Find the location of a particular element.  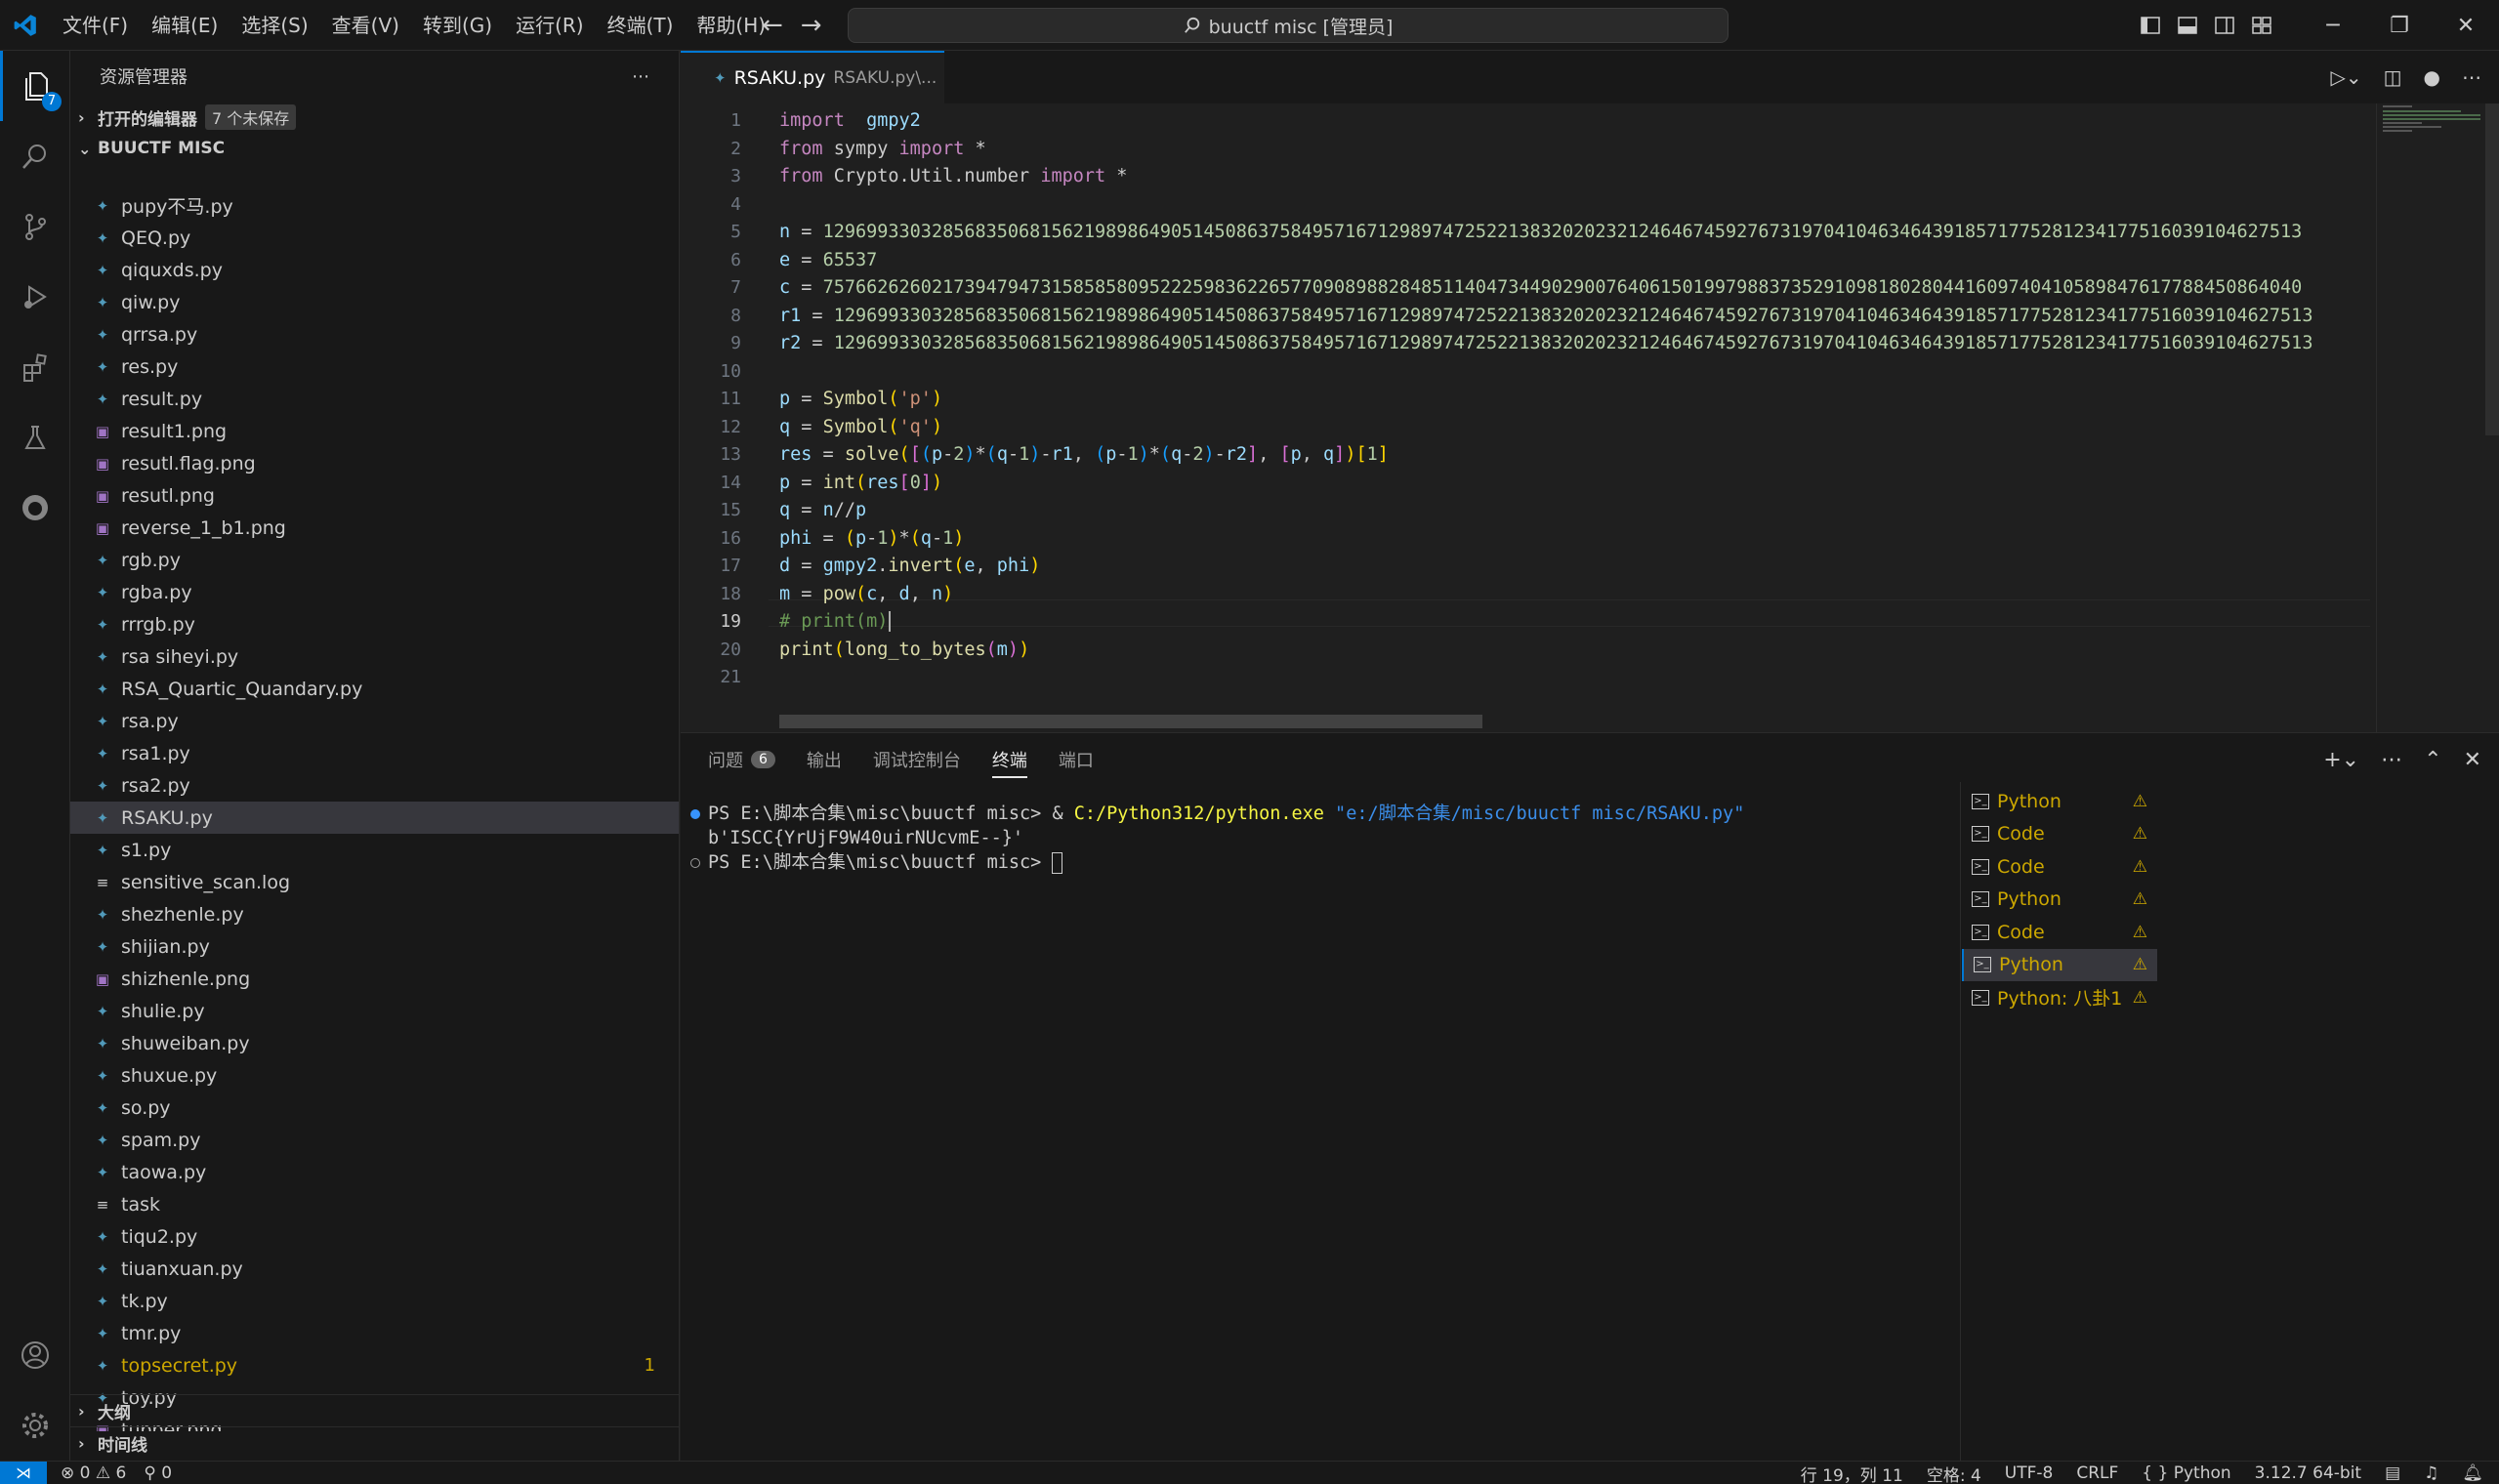

file-item: ✦ rsa.py is located at coordinates (374, 721).